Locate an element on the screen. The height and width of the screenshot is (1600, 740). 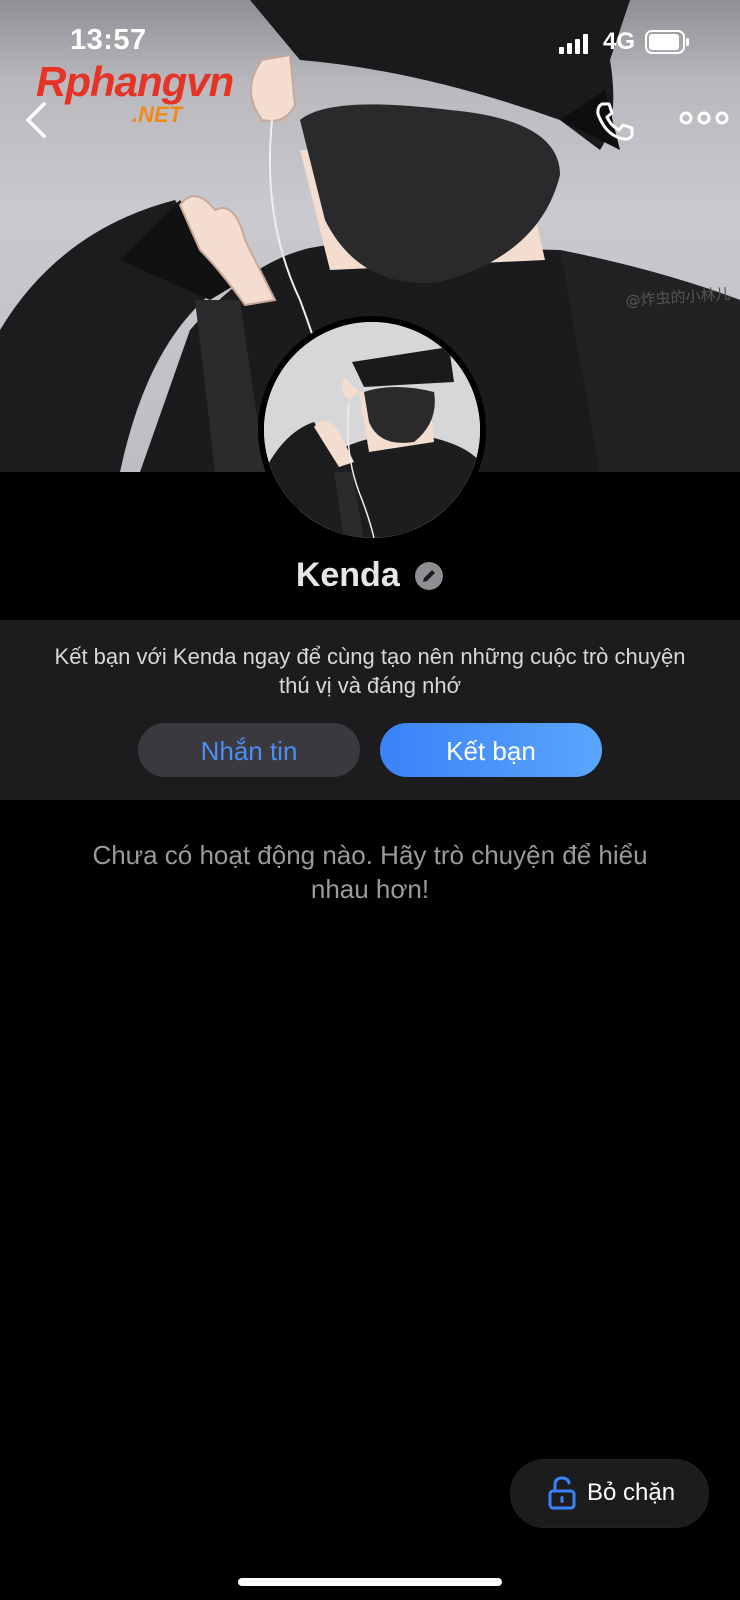
edit-name-button is located at coordinates (429, 576).